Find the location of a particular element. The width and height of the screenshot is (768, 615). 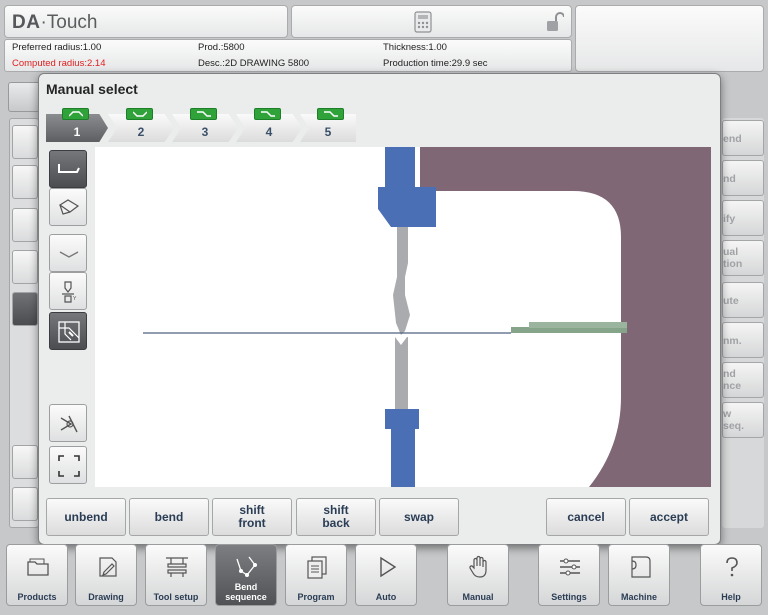

bg-right-button: w seq. is located at coordinates (743, 420).